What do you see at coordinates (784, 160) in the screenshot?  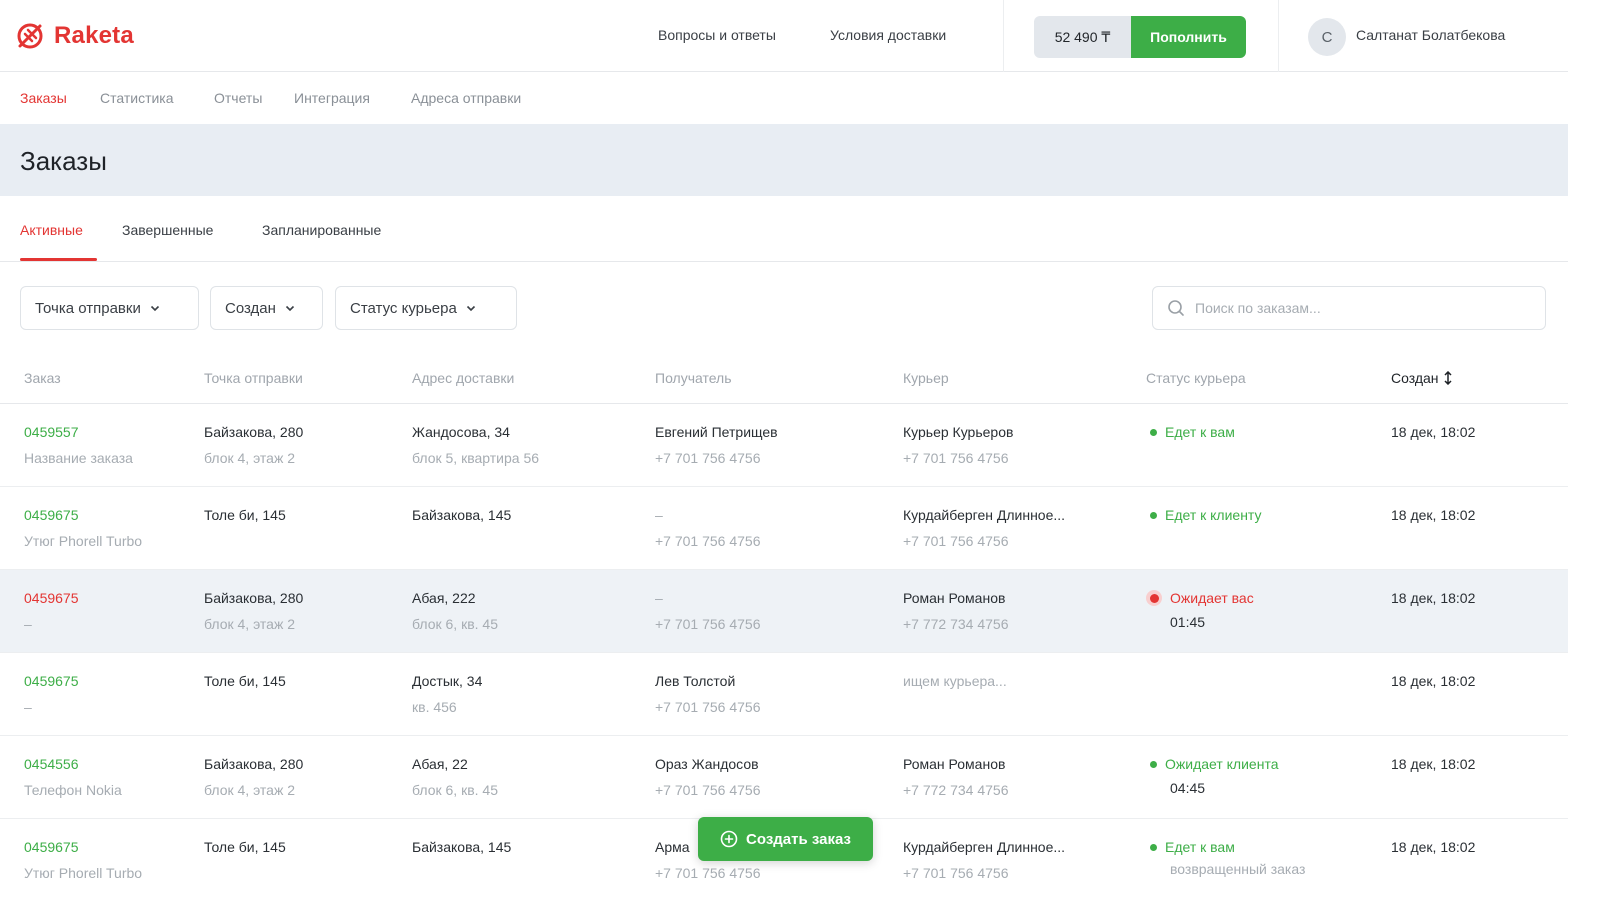 I see `title-band: Заказы` at bounding box center [784, 160].